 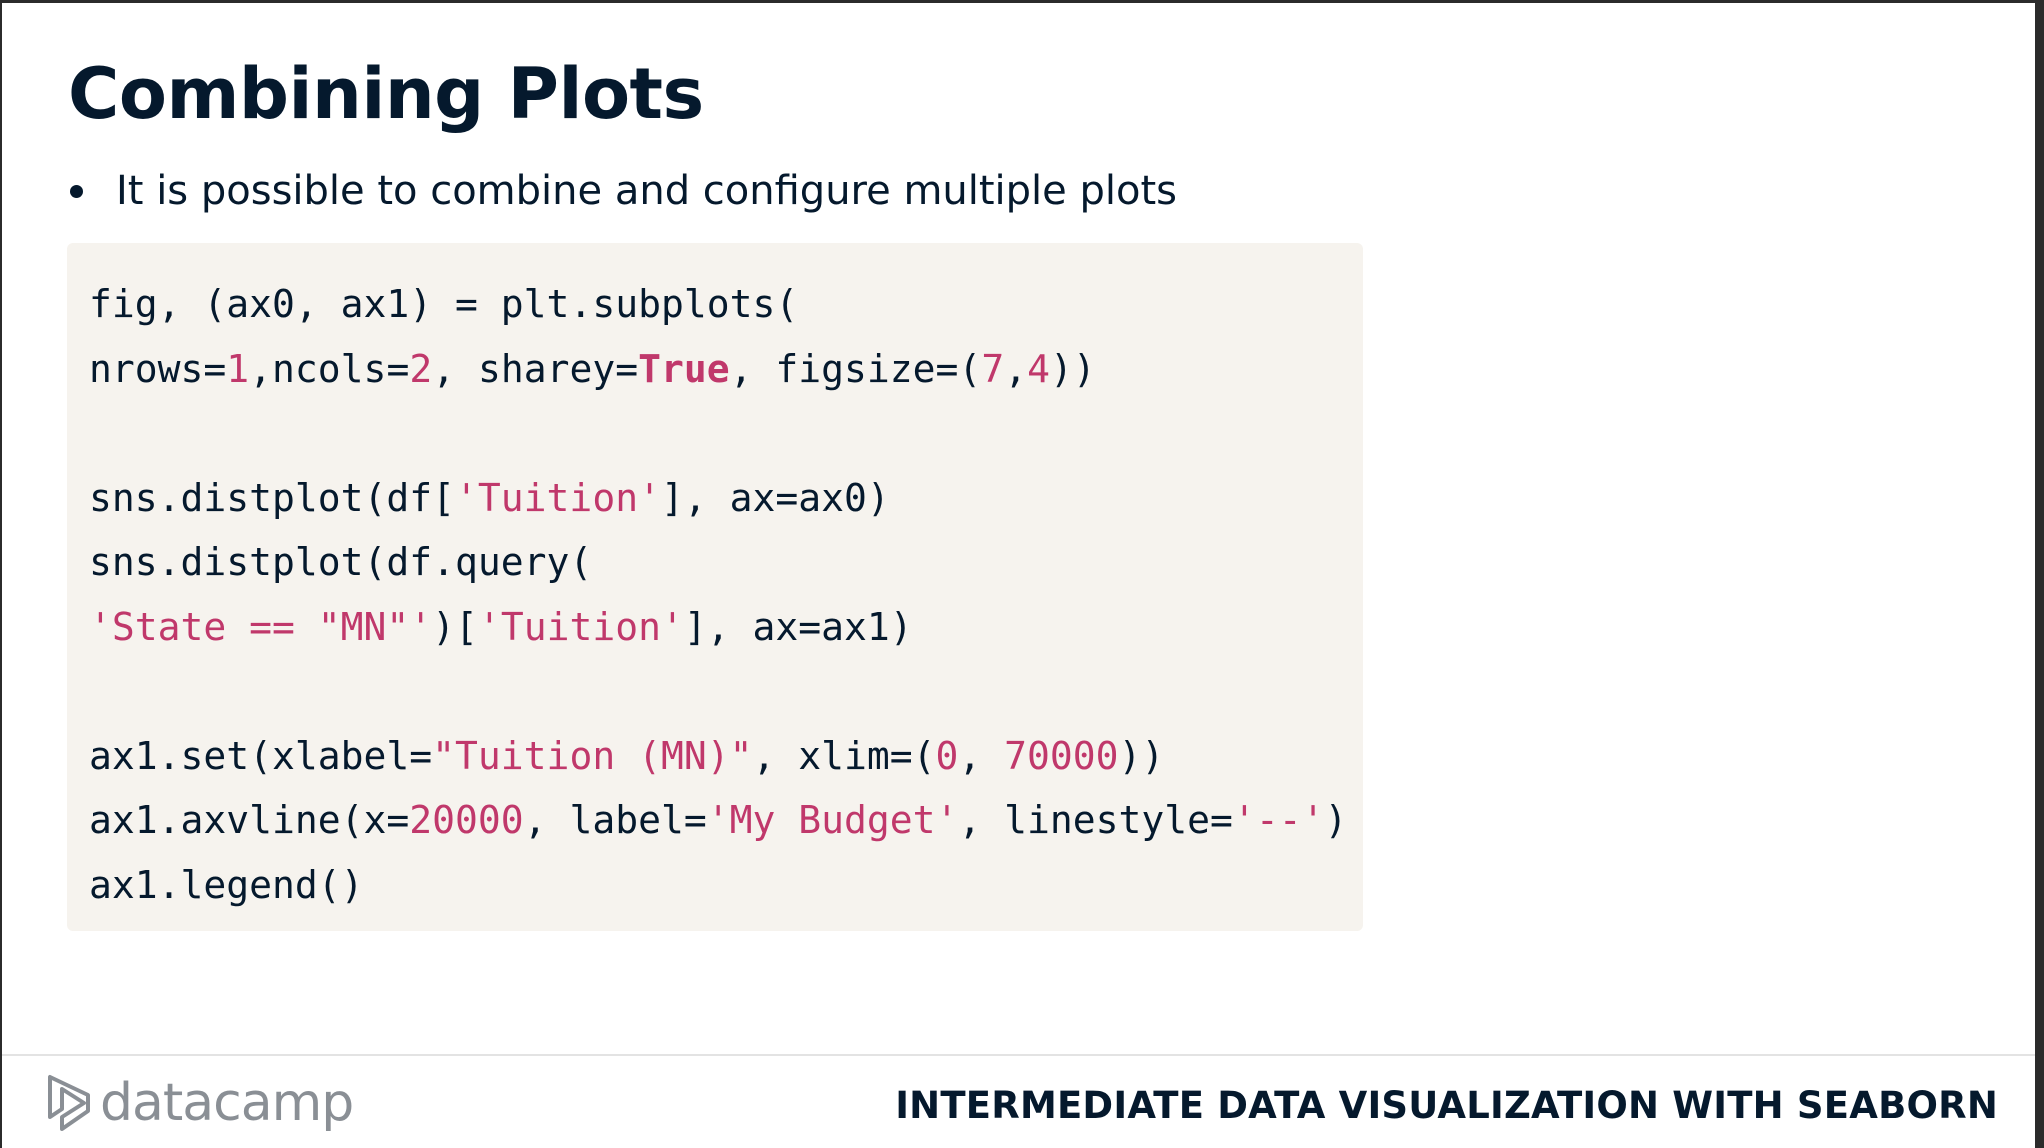 What do you see at coordinates (261, 626) in the screenshot?
I see `code-token-str: 'State == "MN"'` at bounding box center [261, 626].